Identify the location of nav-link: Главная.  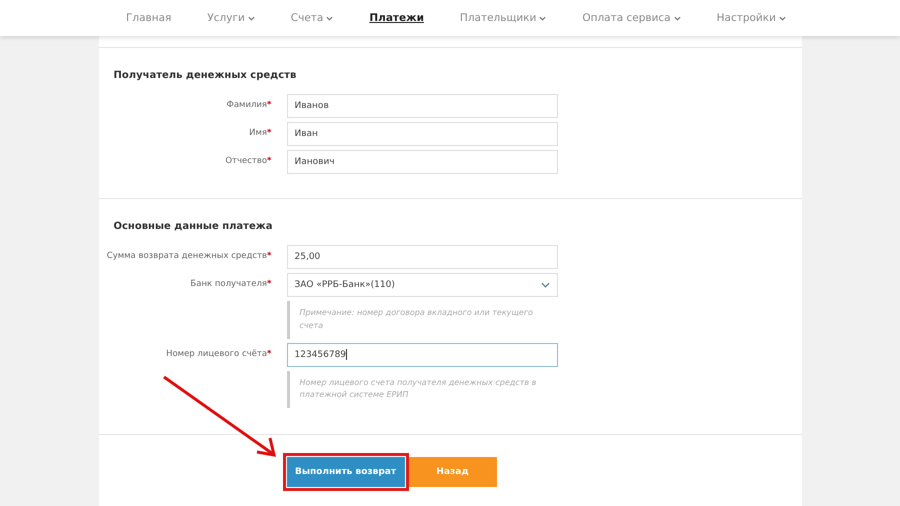
(149, 18).